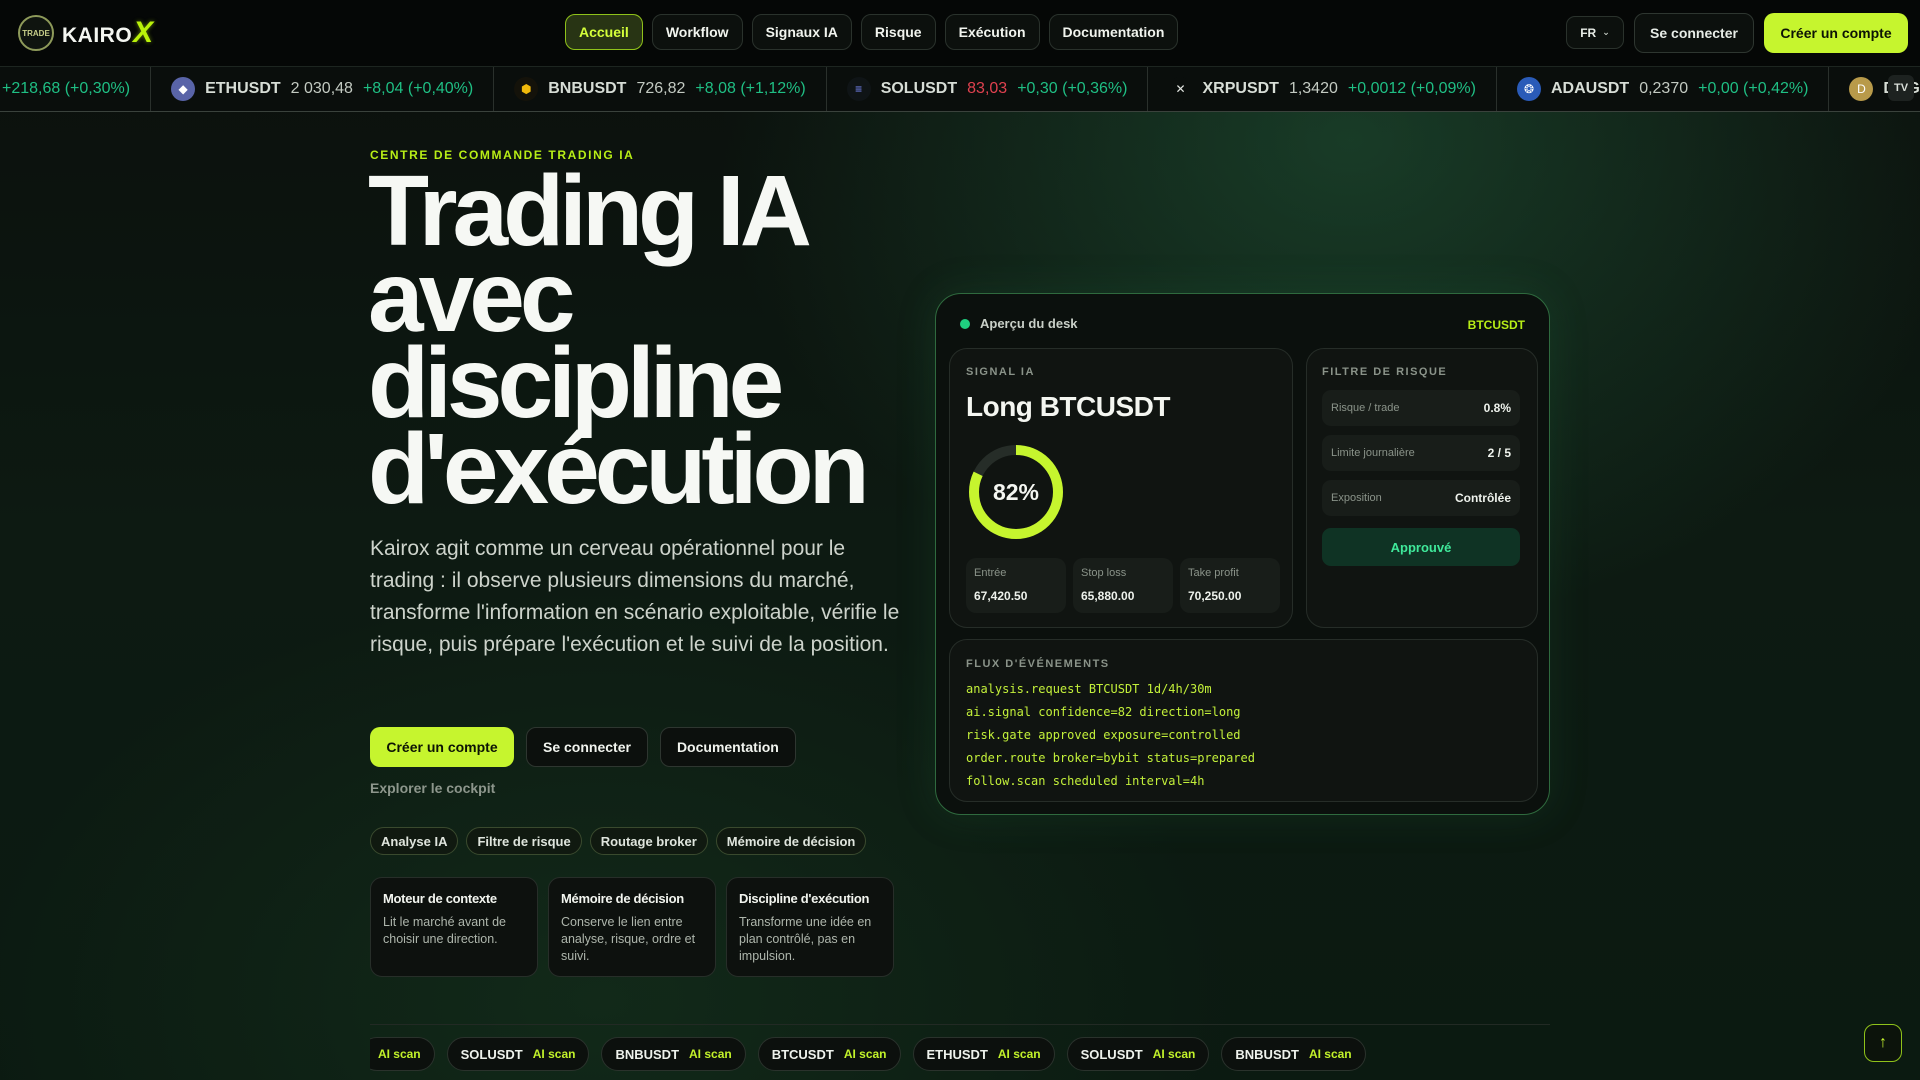 This screenshot has width=1920, height=1080. Describe the element at coordinates (1497, 408) in the screenshot. I see `risk-value: 0.8%` at that location.